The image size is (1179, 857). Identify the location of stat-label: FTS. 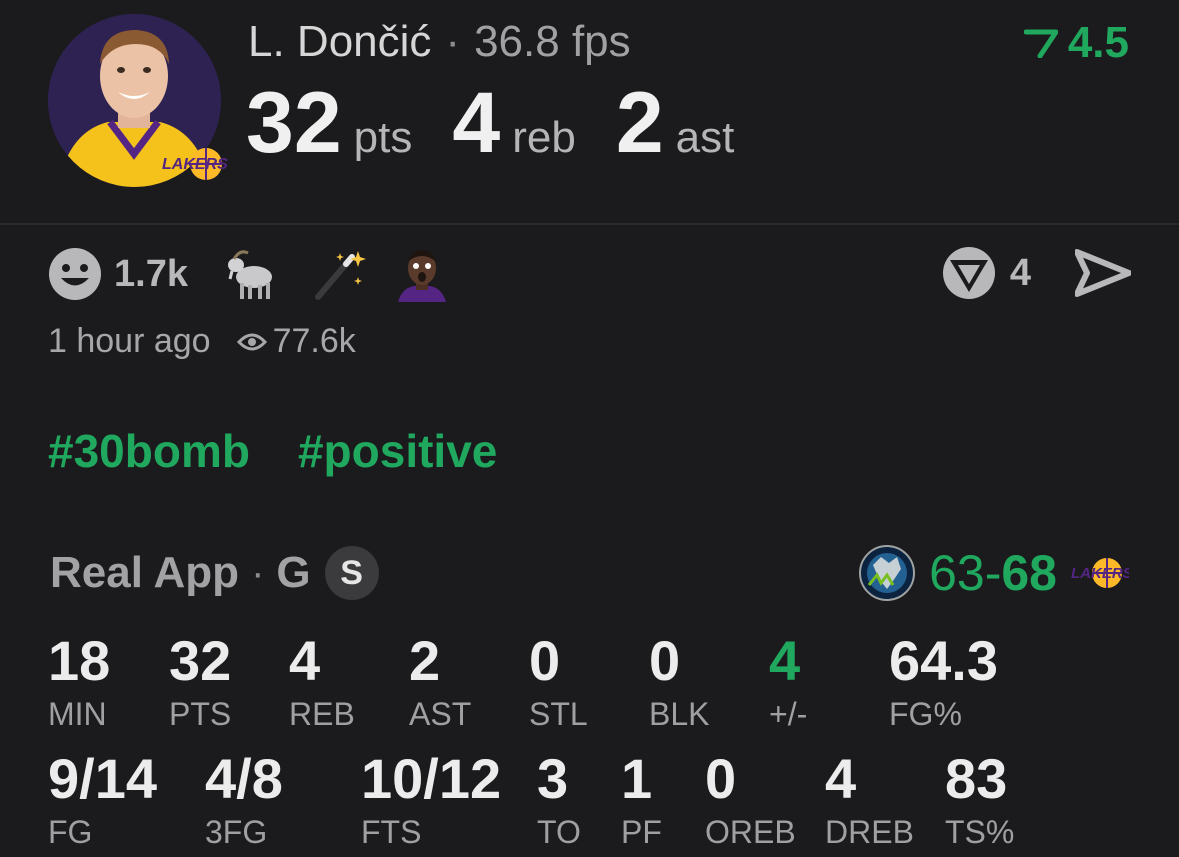
(391, 832).